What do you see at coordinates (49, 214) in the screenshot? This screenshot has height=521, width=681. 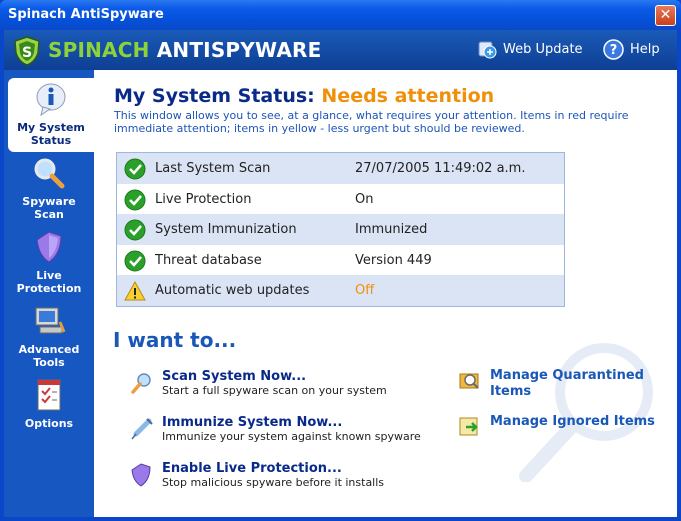 I see `sidebar-item-label: Scan` at bounding box center [49, 214].